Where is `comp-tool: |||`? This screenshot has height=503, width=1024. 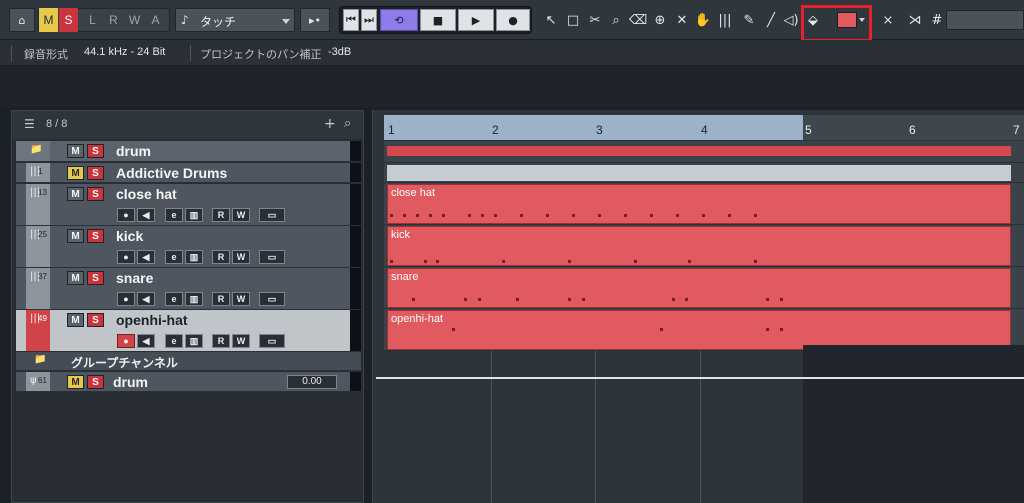
comp-tool: ||| is located at coordinates (725, 20).